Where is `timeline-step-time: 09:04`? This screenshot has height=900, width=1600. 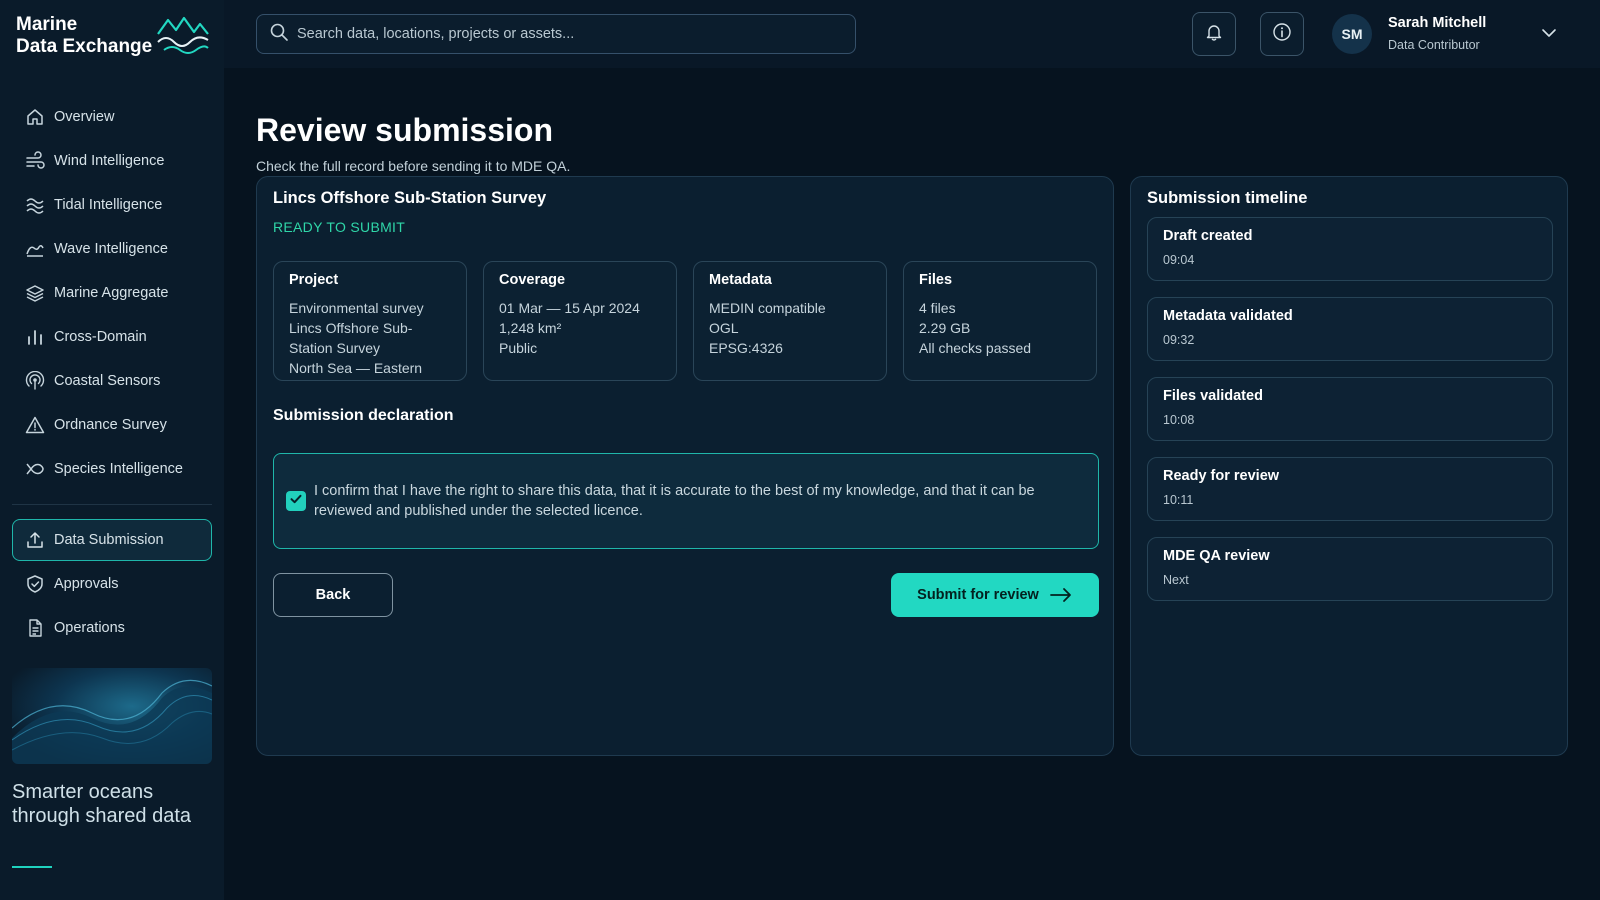 timeline-step-time: 09:04 is located at coordinates (1179, 260).